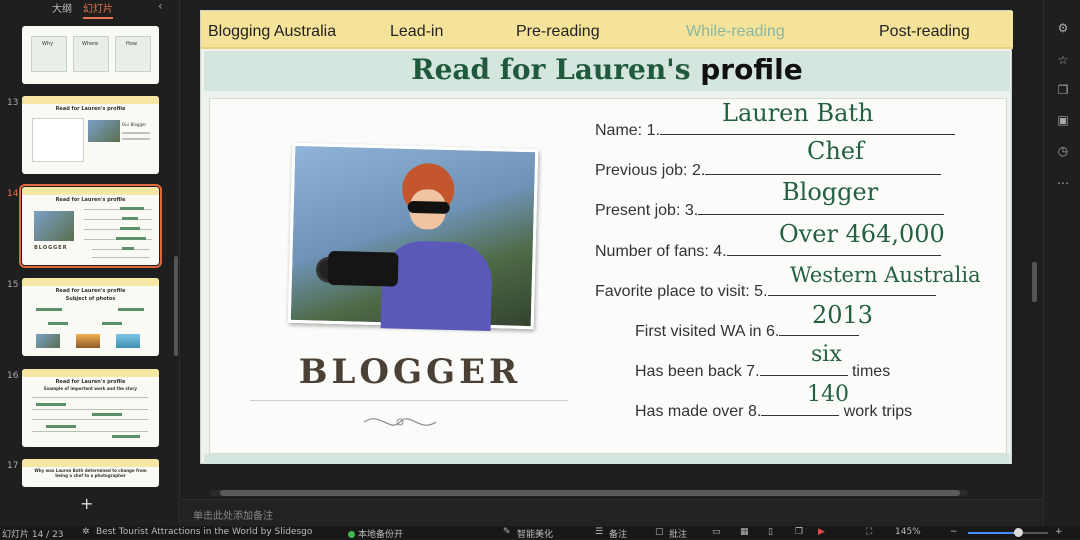 This screenshot has height=540, width=1080. I want to click on thumb-label: Where, so click(90, 44).